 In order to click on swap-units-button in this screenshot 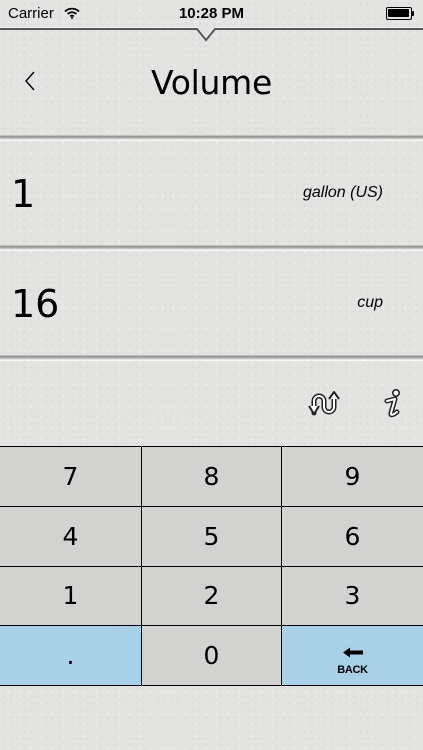, I will do `click(325, 406)`.